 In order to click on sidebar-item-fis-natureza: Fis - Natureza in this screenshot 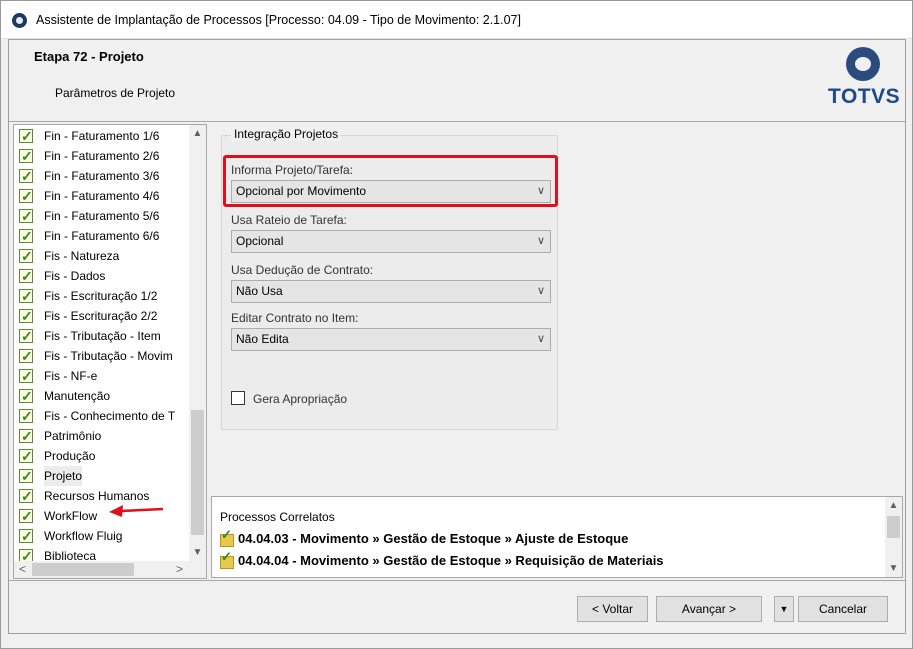, I will do `click(102, 256)`.